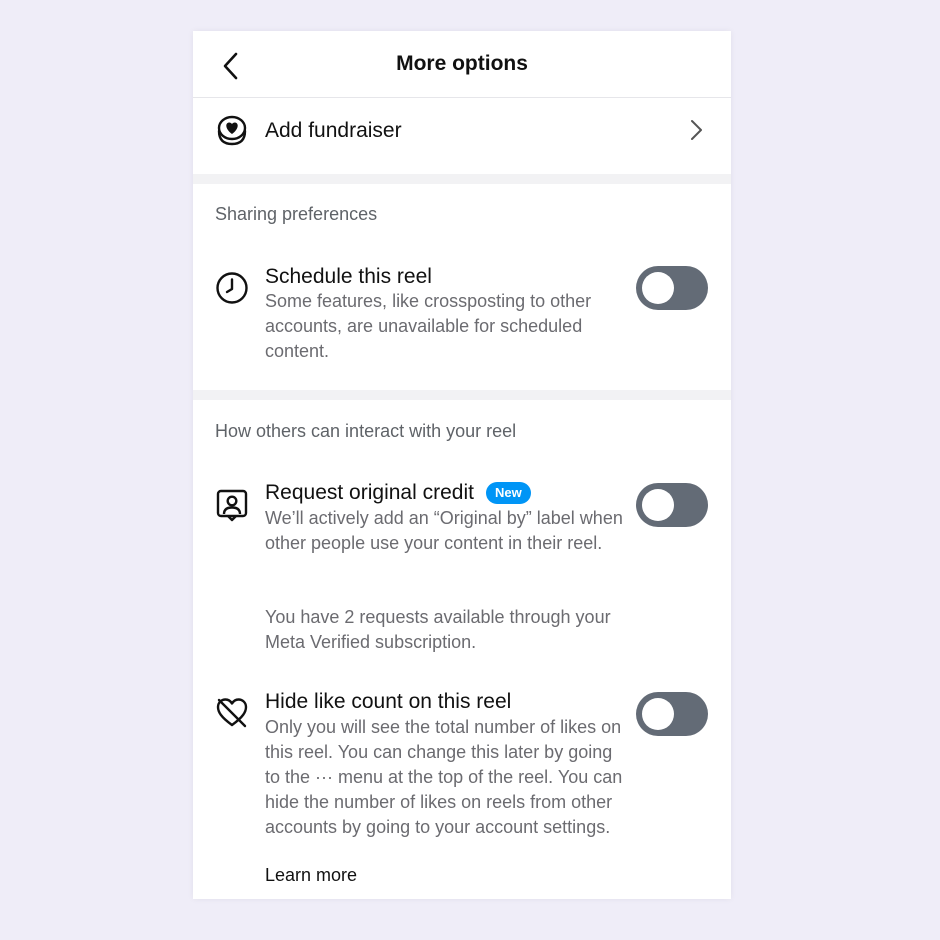 Image resolution: width=940 pixels, height=940 pixels. What do you see at coordinates (232, 713) in the screenshot?
I see `heart-slash-icon` at bounding box center [232, 713].